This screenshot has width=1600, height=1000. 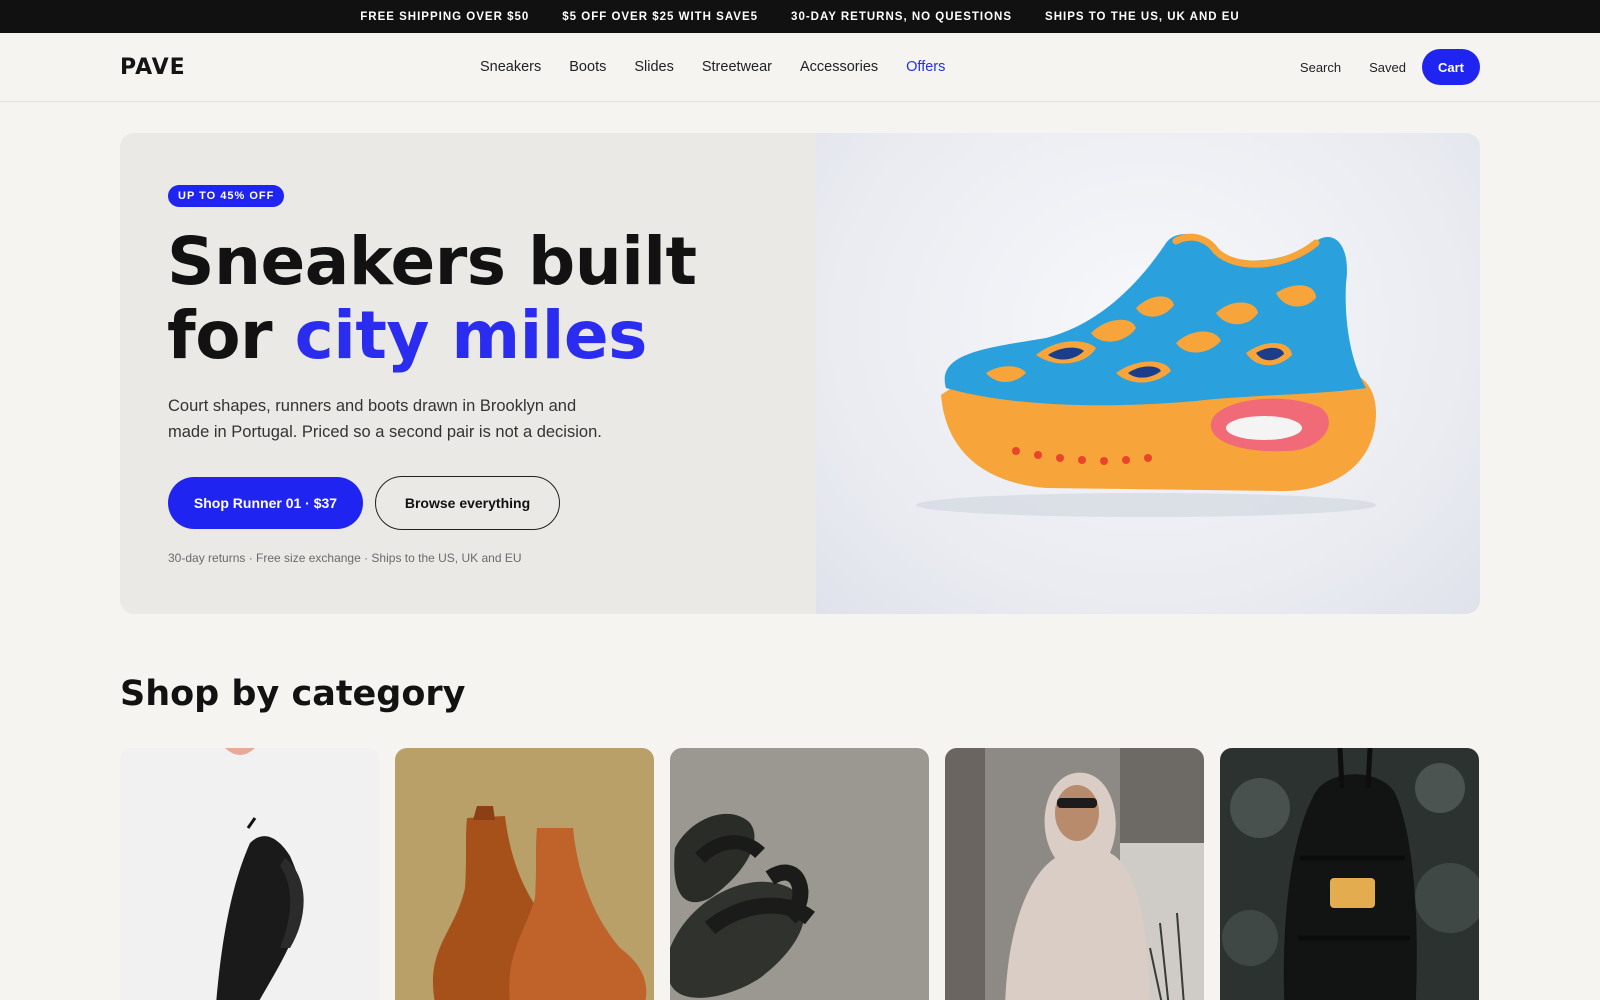 What do you see at coordinates (587, 67) in the screenshot?
I see `nav-link-boots: Boots` at bounding box center [587, 67].